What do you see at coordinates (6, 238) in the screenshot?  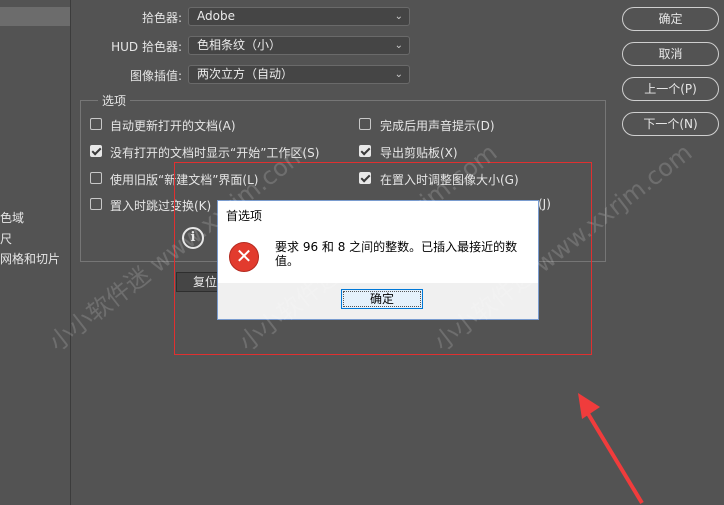 I see `sidebar-item-ruler: 尺` at bounding box center [6, 238].